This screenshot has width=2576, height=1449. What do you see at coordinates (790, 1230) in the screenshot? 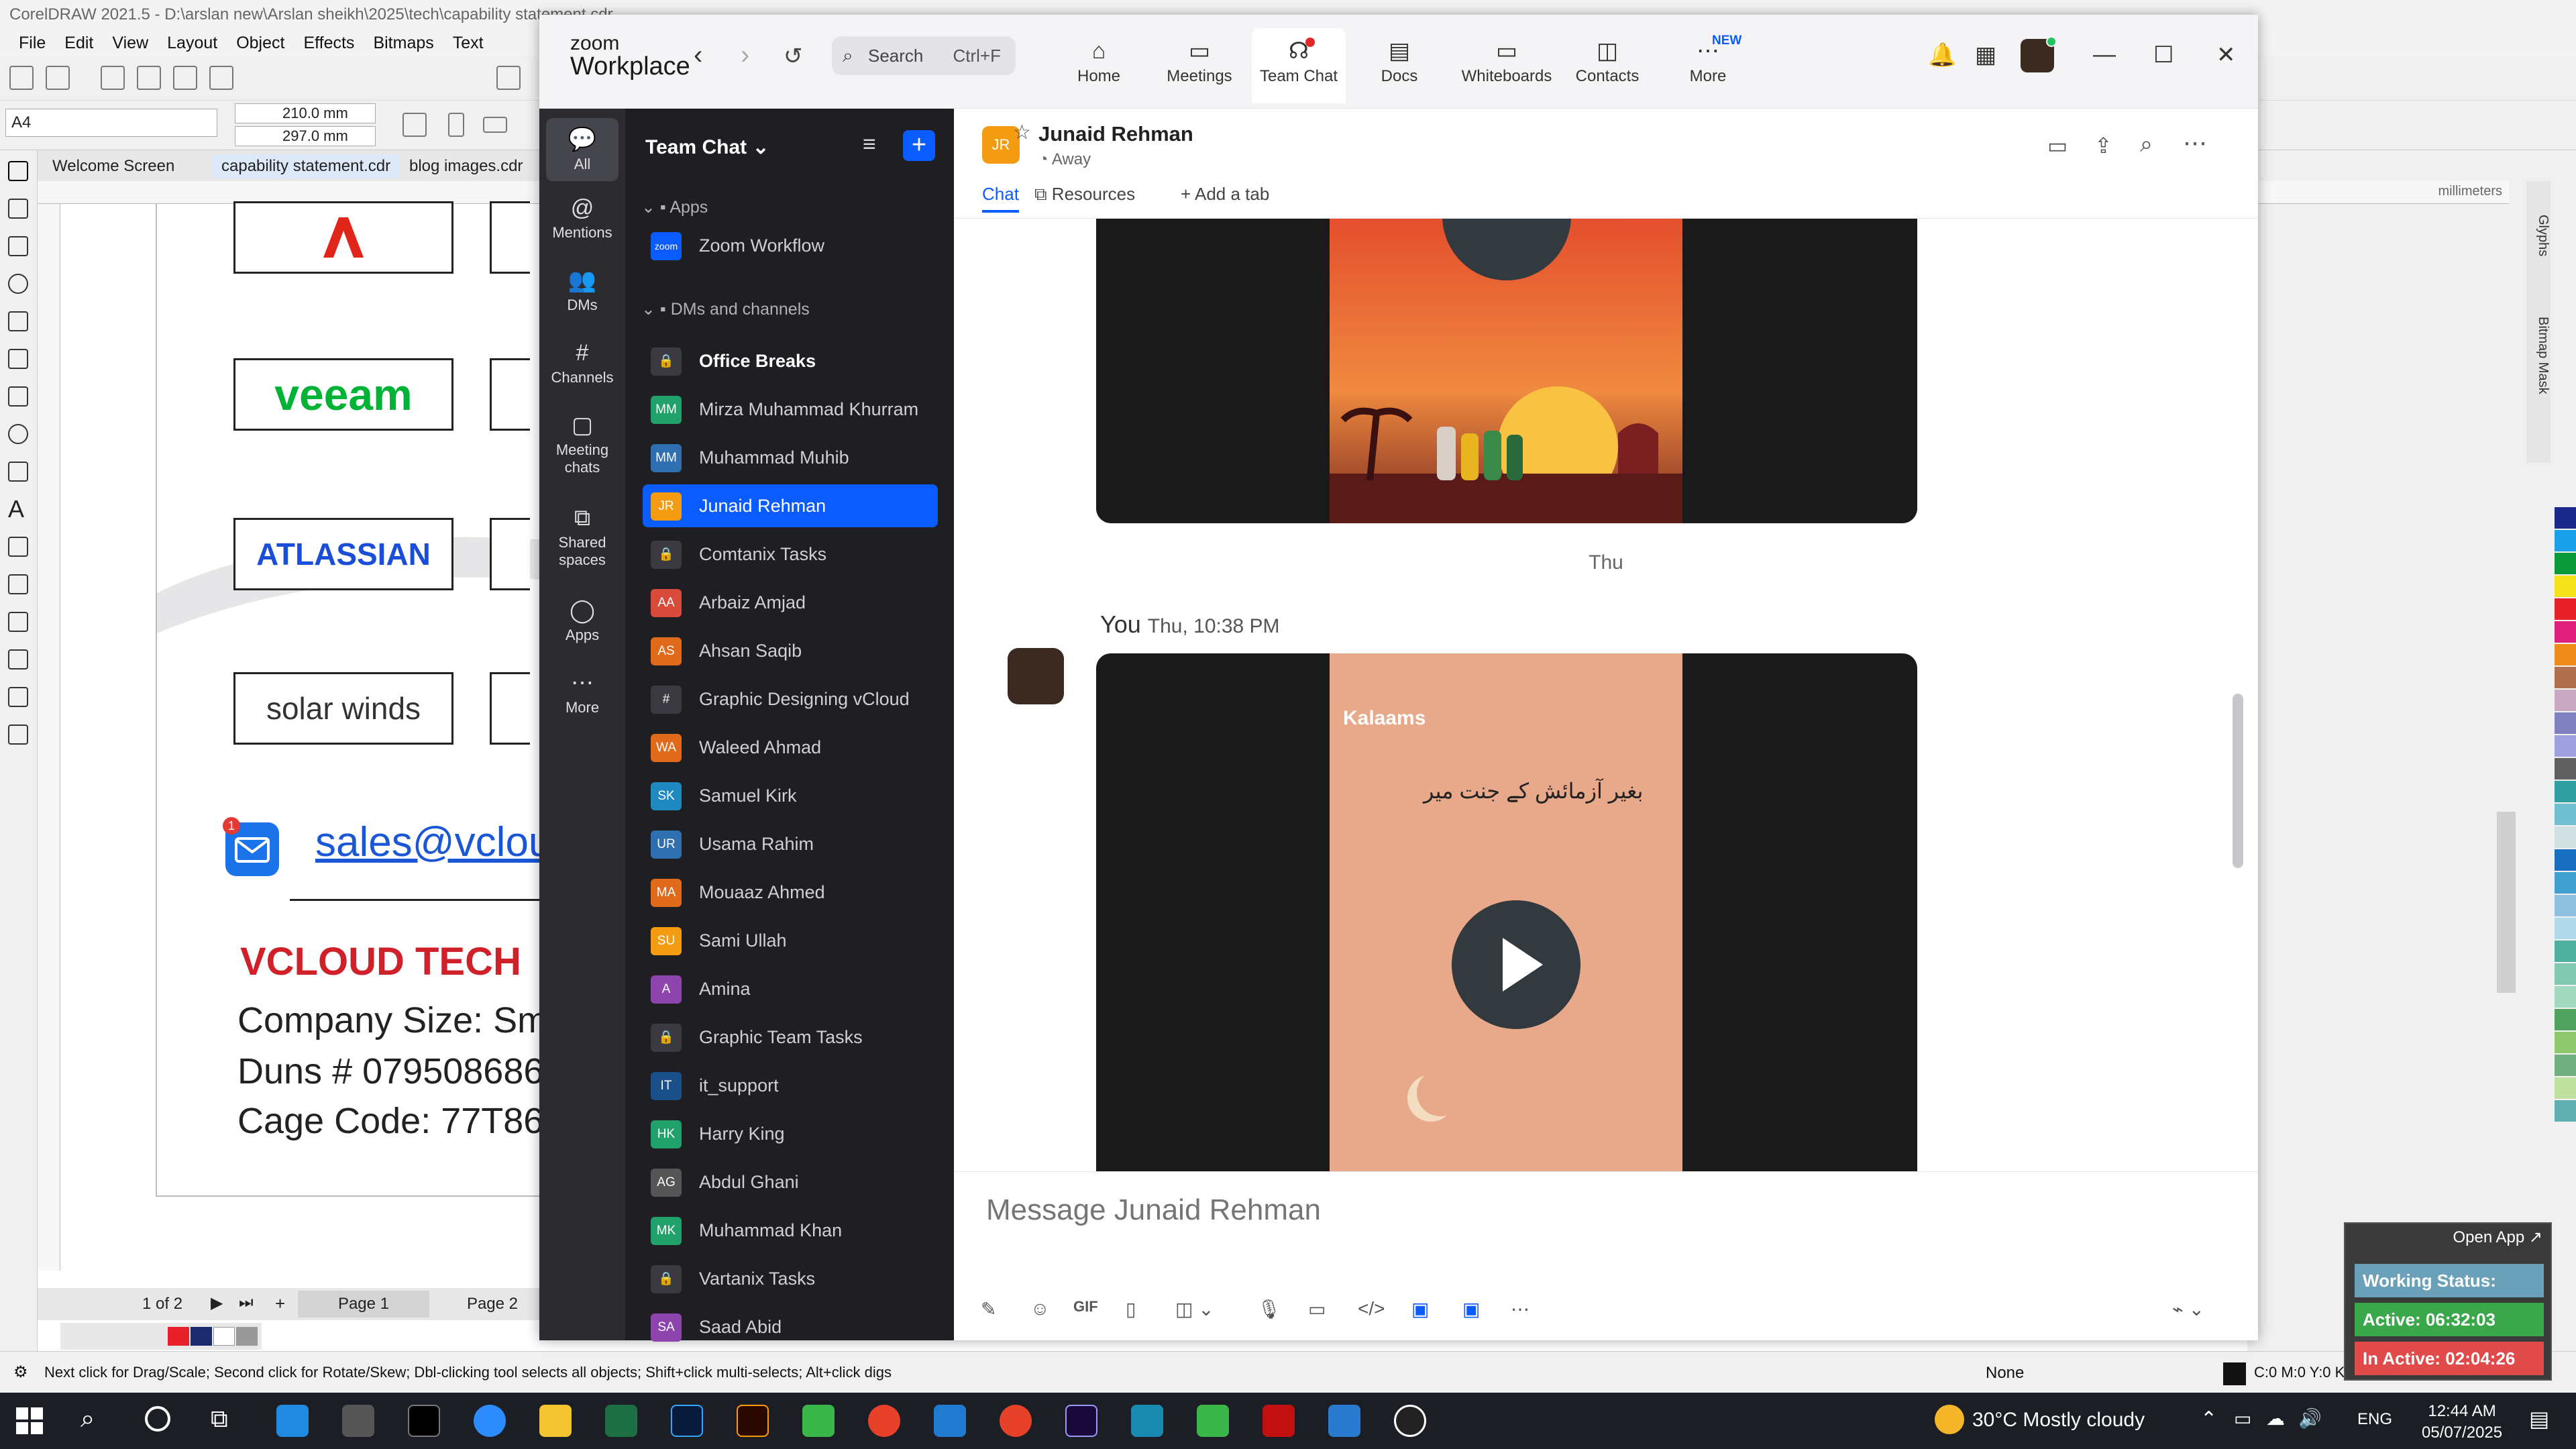
I see `list-item-contact: MK Muhammad Khan` at bounding box center [790, 1230].